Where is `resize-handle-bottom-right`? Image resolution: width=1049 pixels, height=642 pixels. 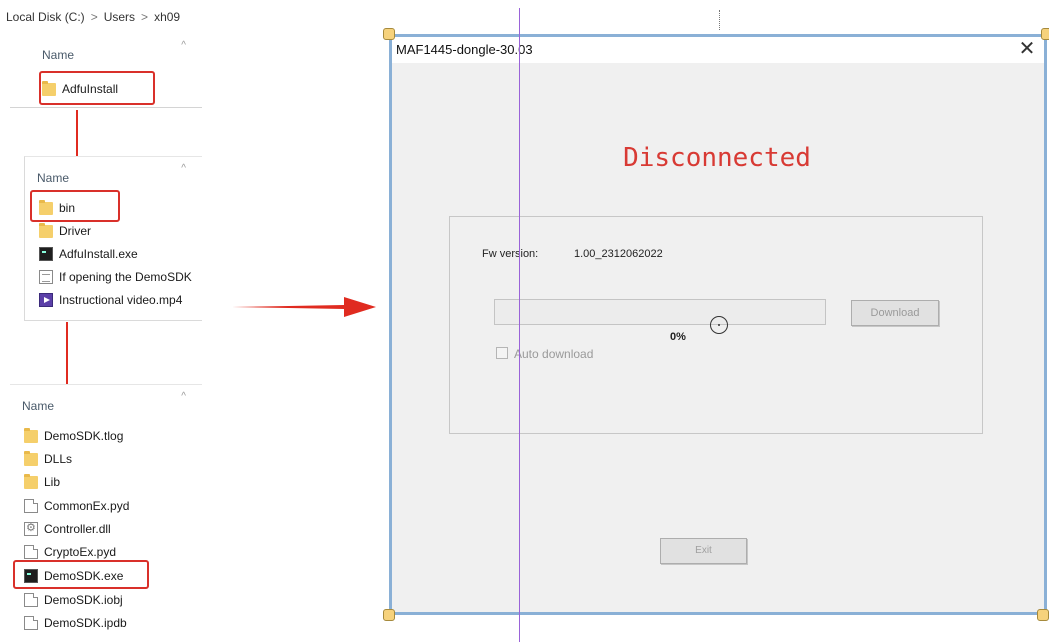 resize-handle-bottom-right is located at coordinates (1043, 615).